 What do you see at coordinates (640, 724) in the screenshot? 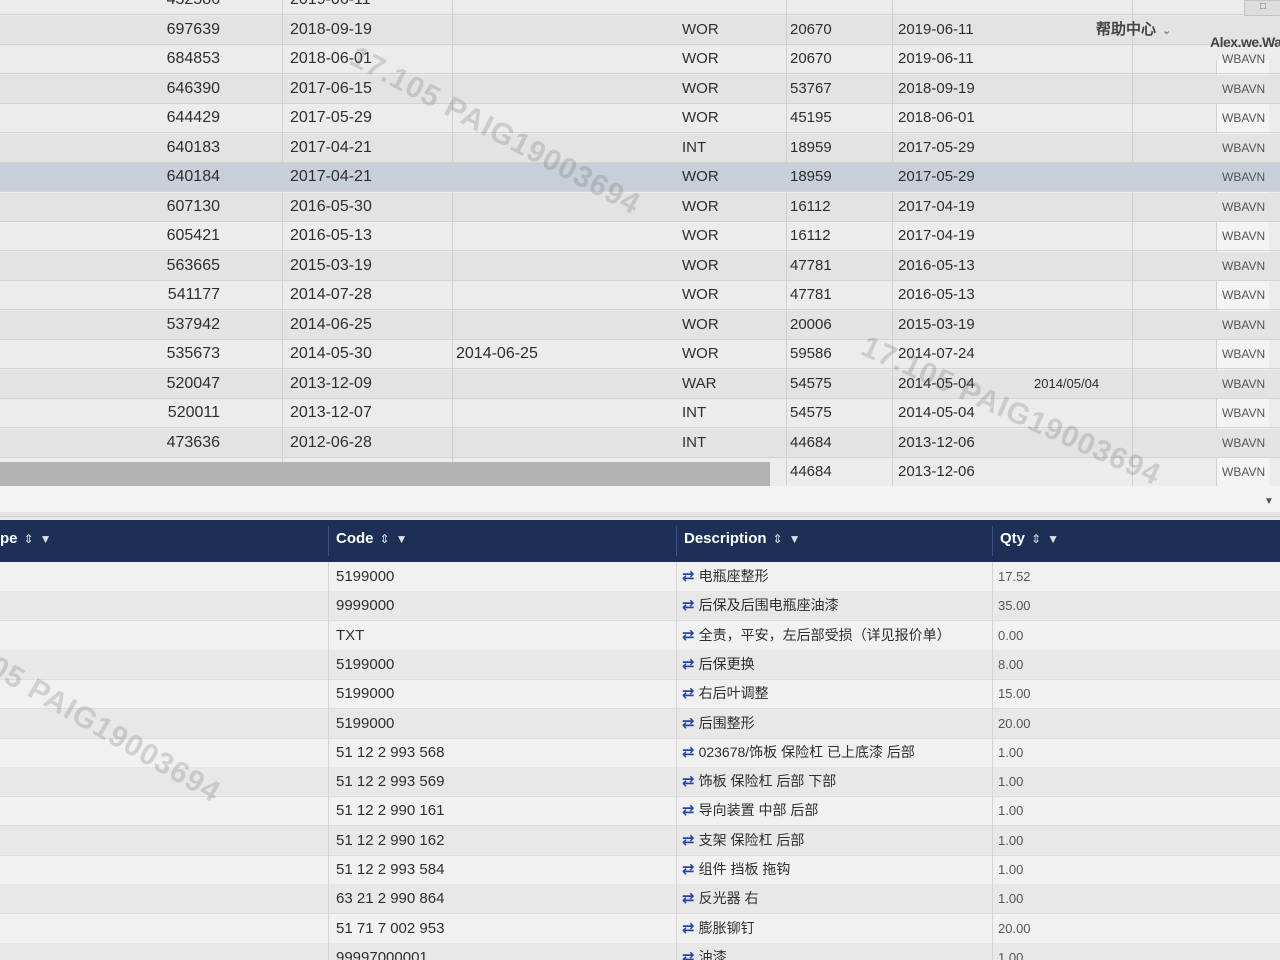
I see `table-row: 5199000 ⇄ 后围整形 20.00` at bounding box center [640, 724].